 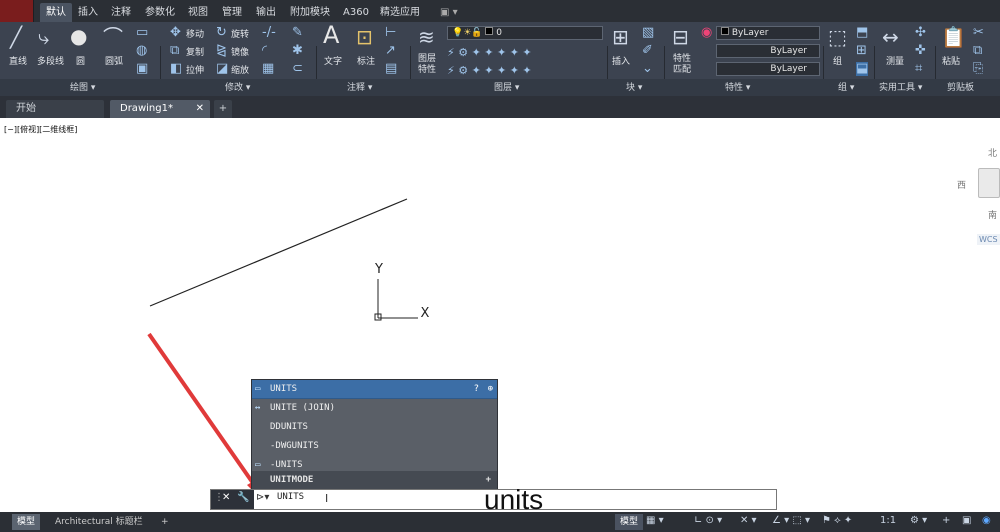 What do you see at coordinates (768, 33) in the screenshot?
I see `color-dropdown: ByLayer` at bounding box center [768, 33].